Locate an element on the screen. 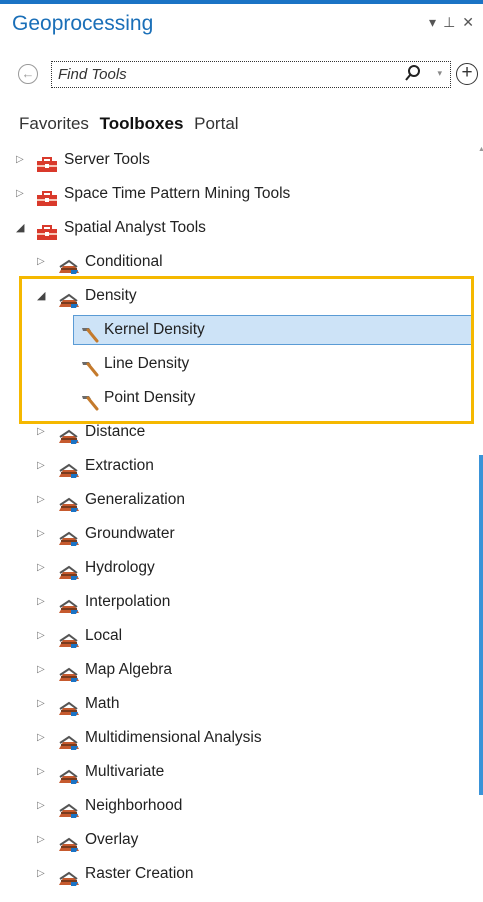 The height and width of the screenshot is (902, 483). tree-item-multidimensional-analysis: ▷ Multidimensional Analysis is located at coordinates (239, 738).